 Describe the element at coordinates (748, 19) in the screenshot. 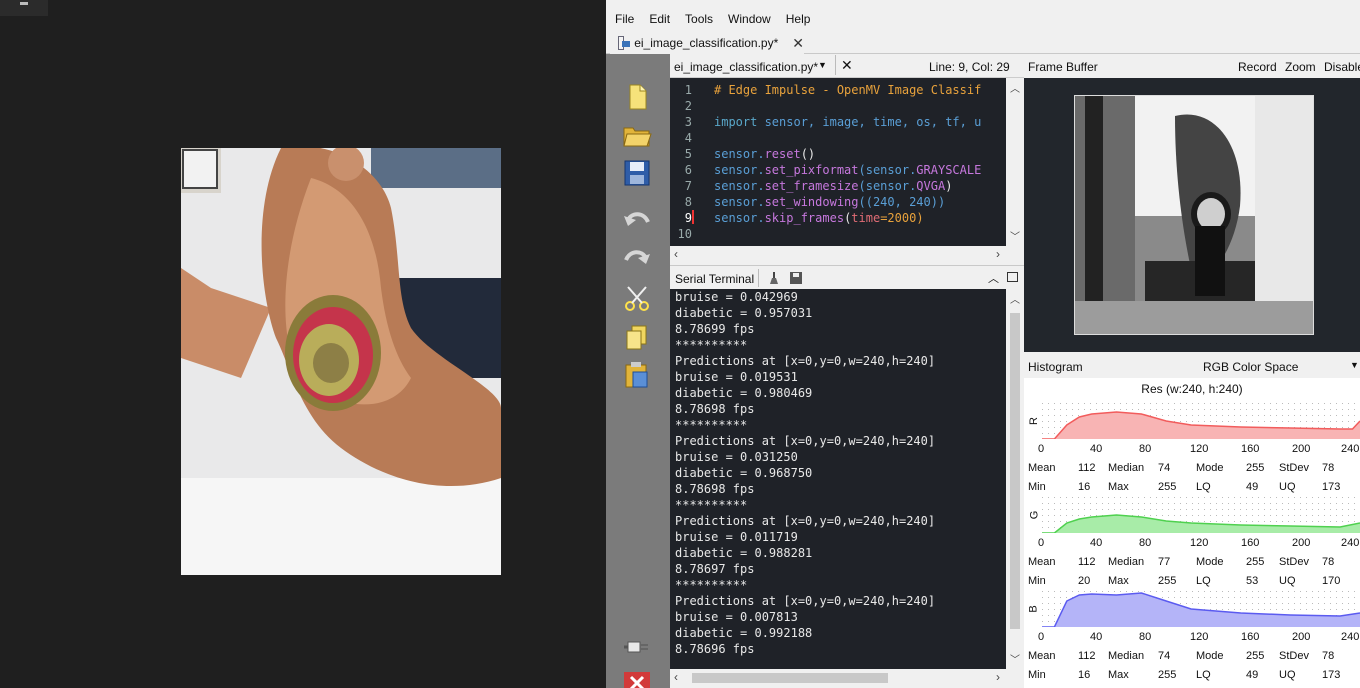

I see `menu-window: Window` at that location.